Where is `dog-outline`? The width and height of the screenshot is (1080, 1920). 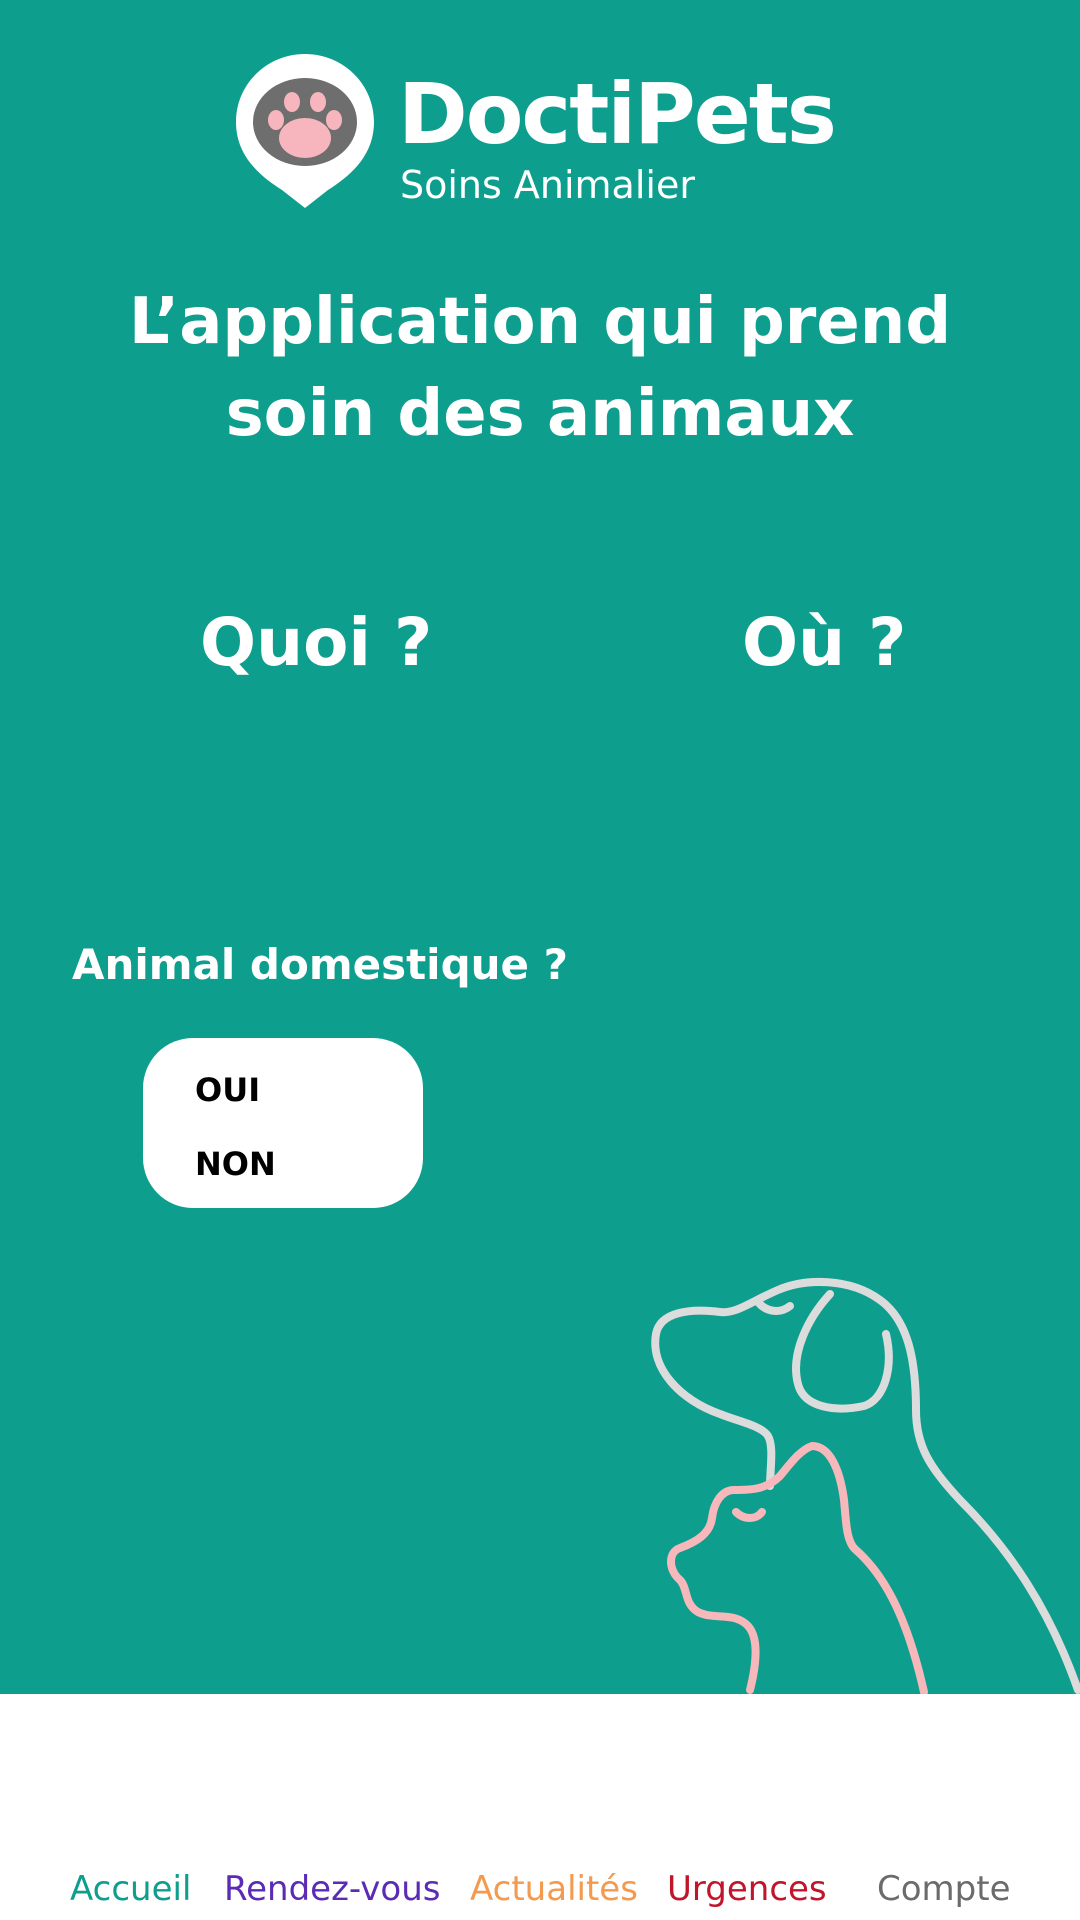
dog-outline is located at coordinates (865, 1486).